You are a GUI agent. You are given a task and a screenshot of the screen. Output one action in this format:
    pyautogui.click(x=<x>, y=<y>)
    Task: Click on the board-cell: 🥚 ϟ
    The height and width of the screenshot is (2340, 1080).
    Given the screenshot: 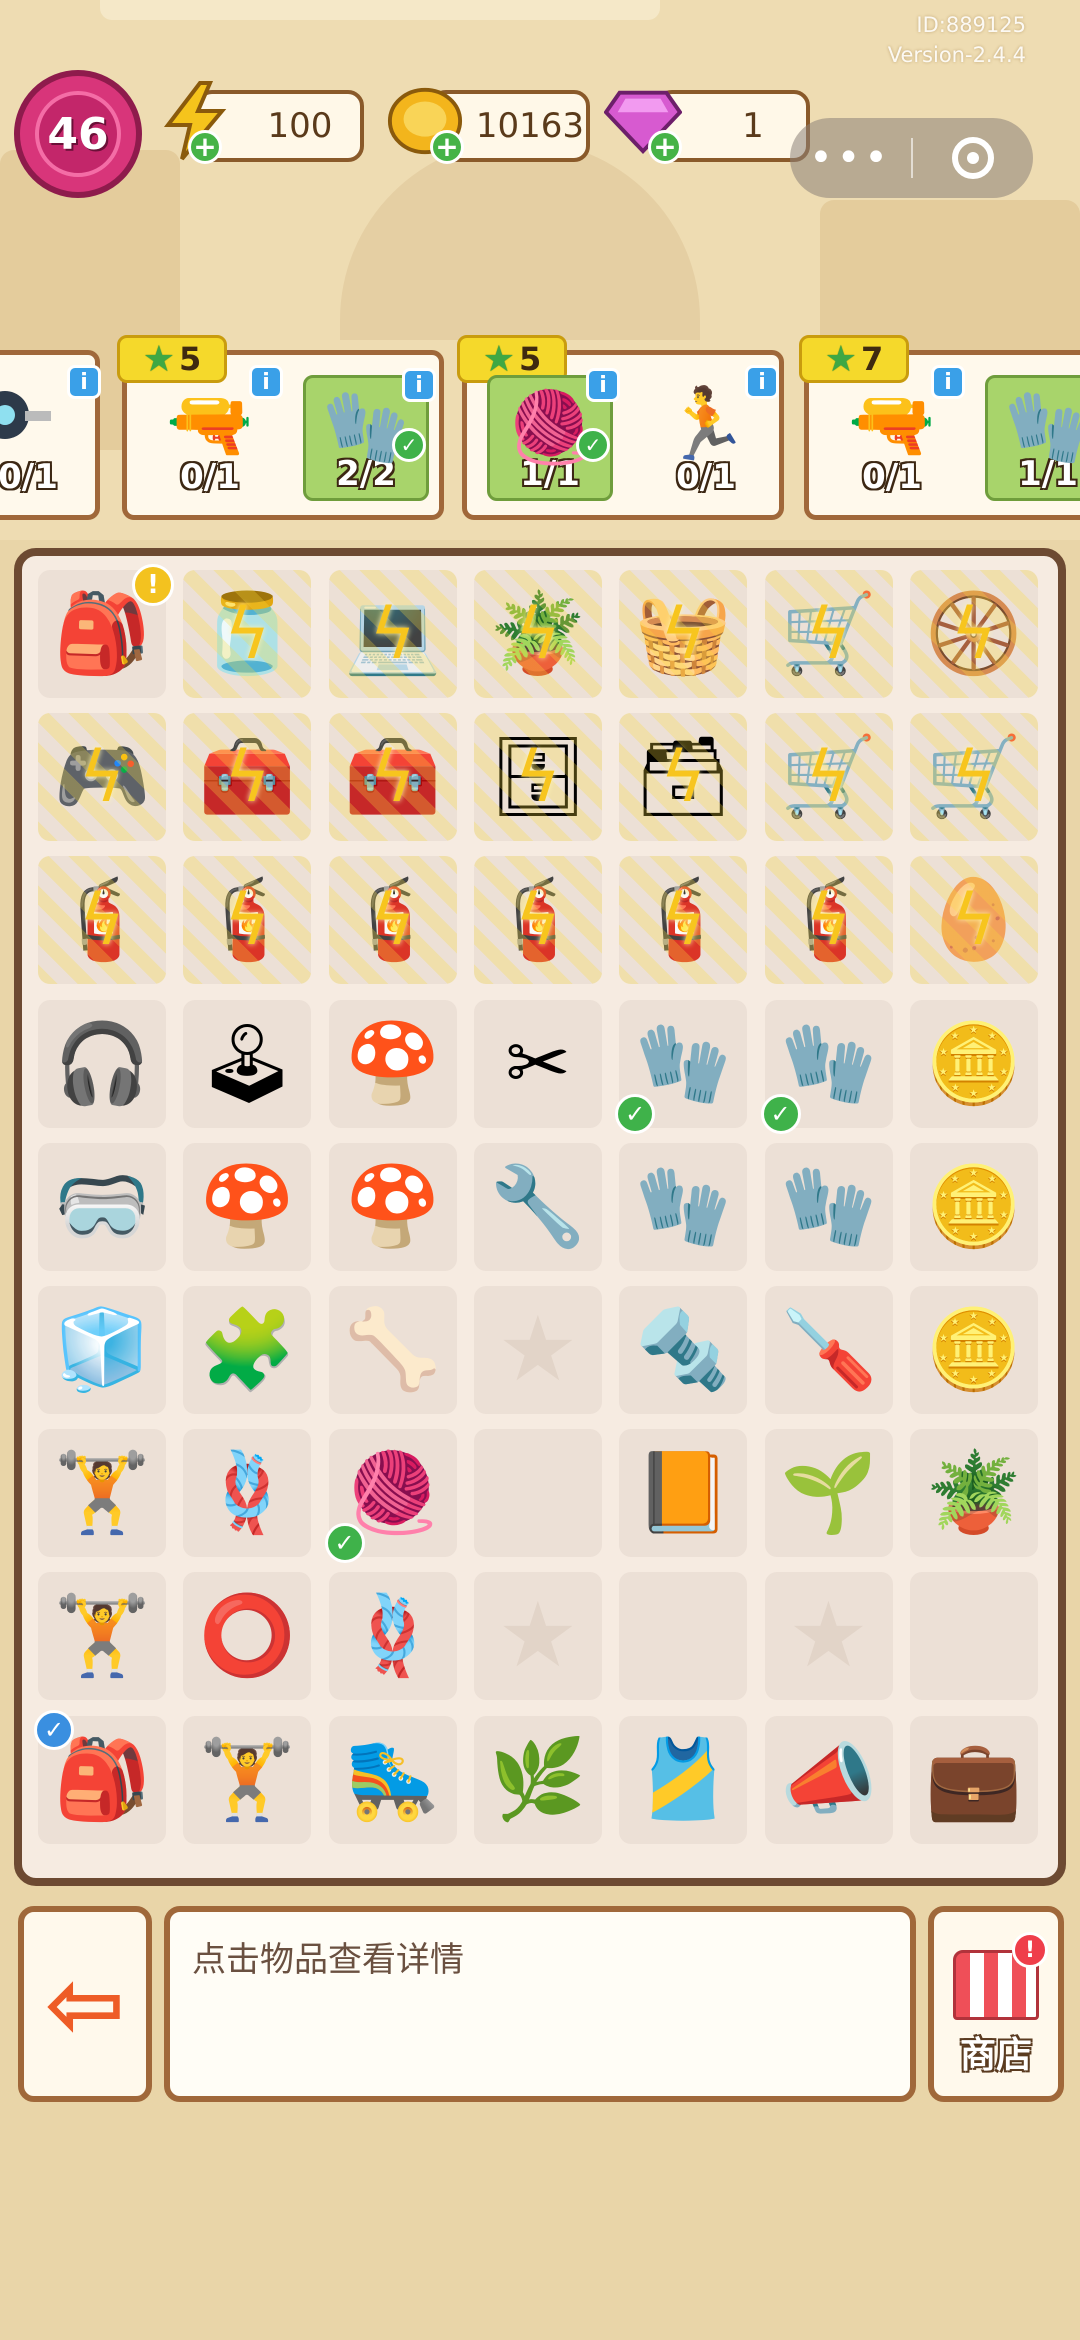 What is the action you would take?
    pyautogui.click(x=973, y=920)
    